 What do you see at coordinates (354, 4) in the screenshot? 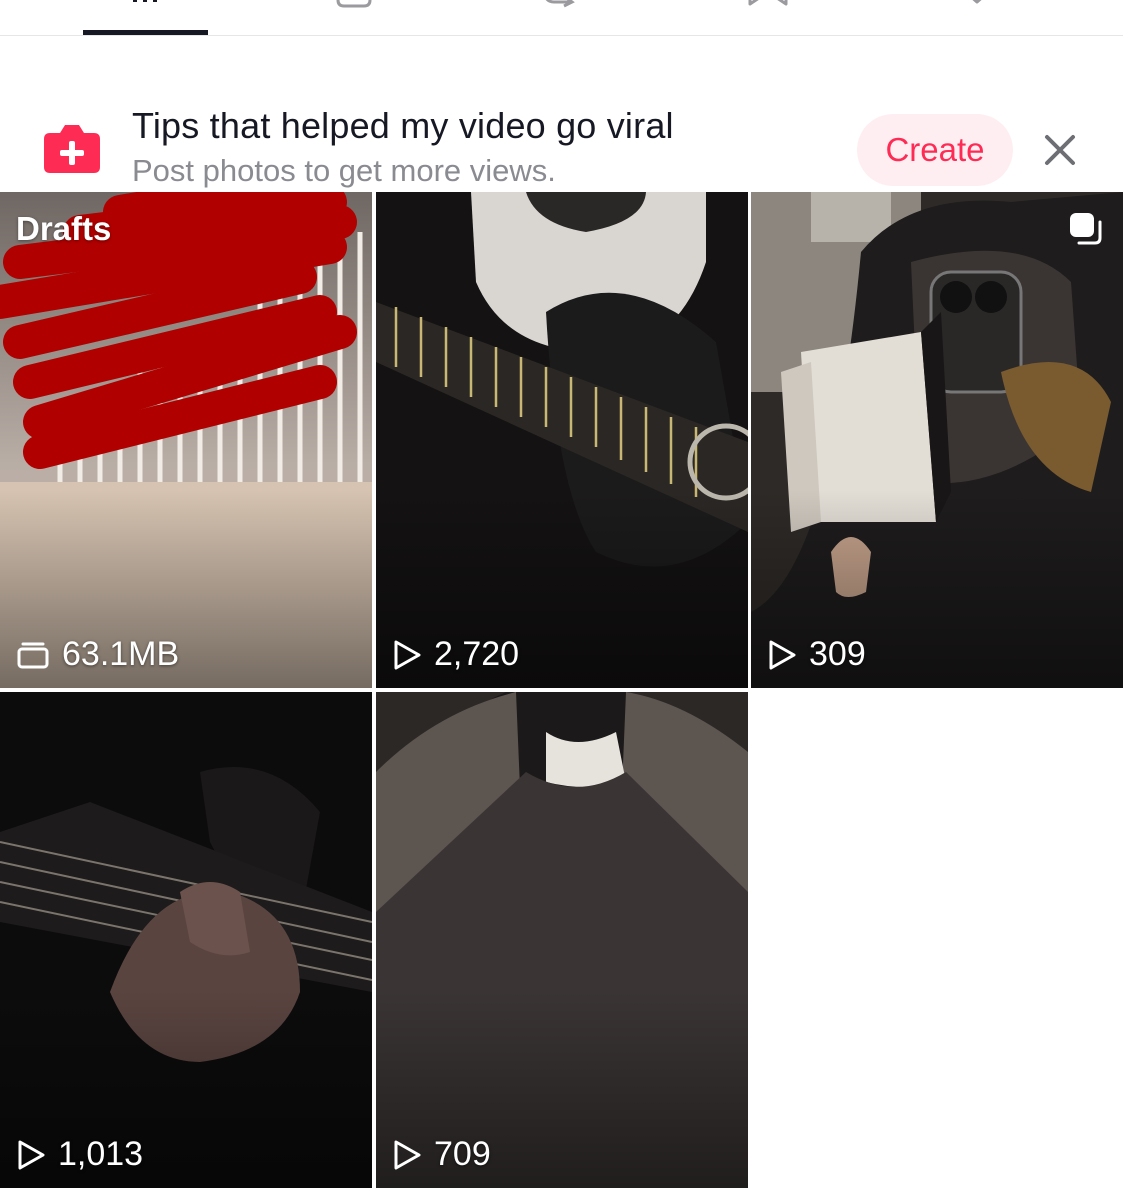
I see `lock-icon` at bounding box center [354, 4].